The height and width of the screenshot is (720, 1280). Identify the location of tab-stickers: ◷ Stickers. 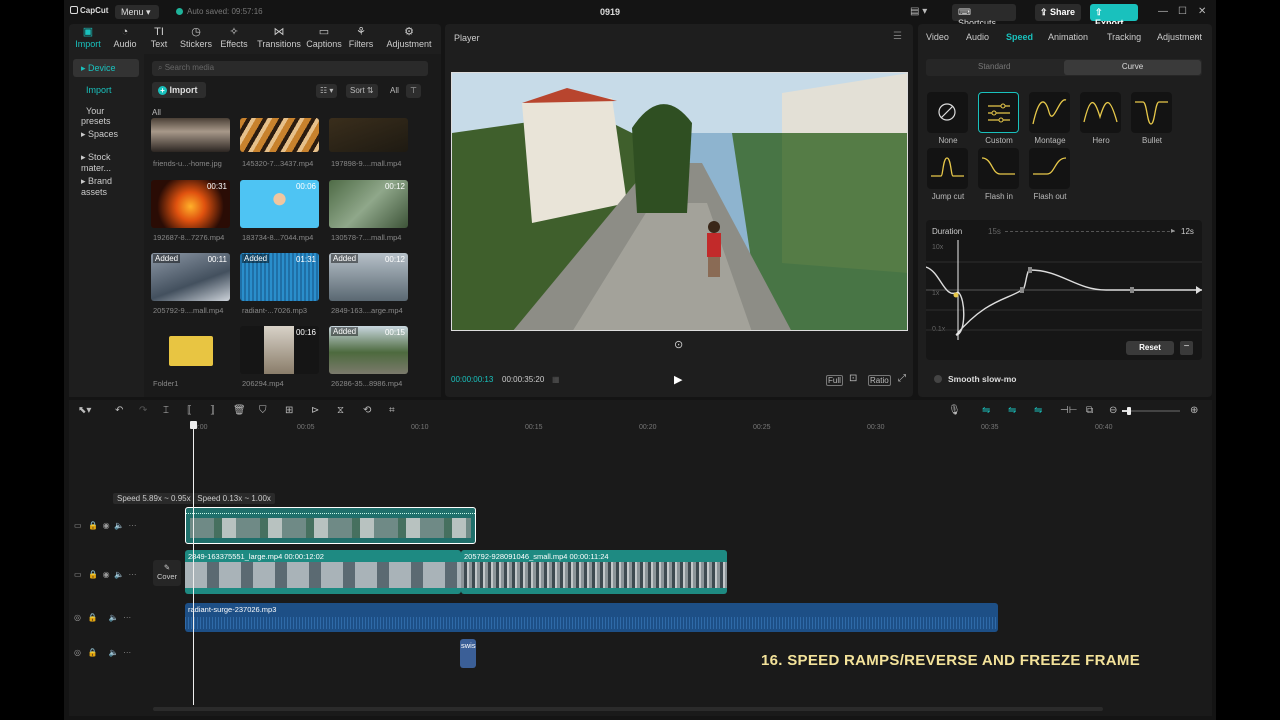
(196, 37).